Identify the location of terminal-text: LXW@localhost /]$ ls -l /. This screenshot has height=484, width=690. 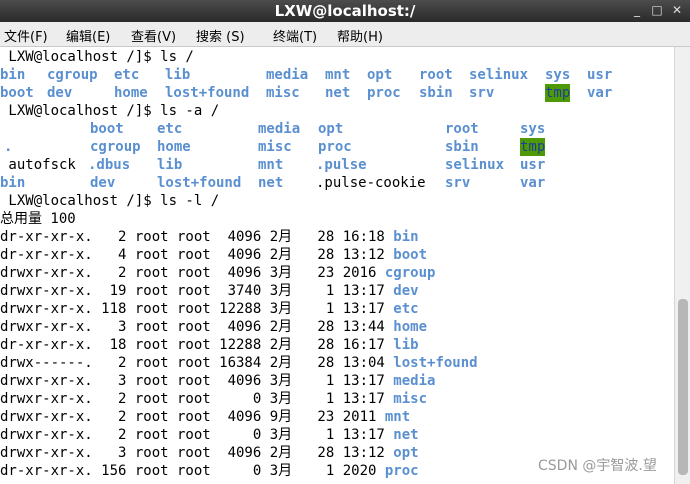
(110, 201).